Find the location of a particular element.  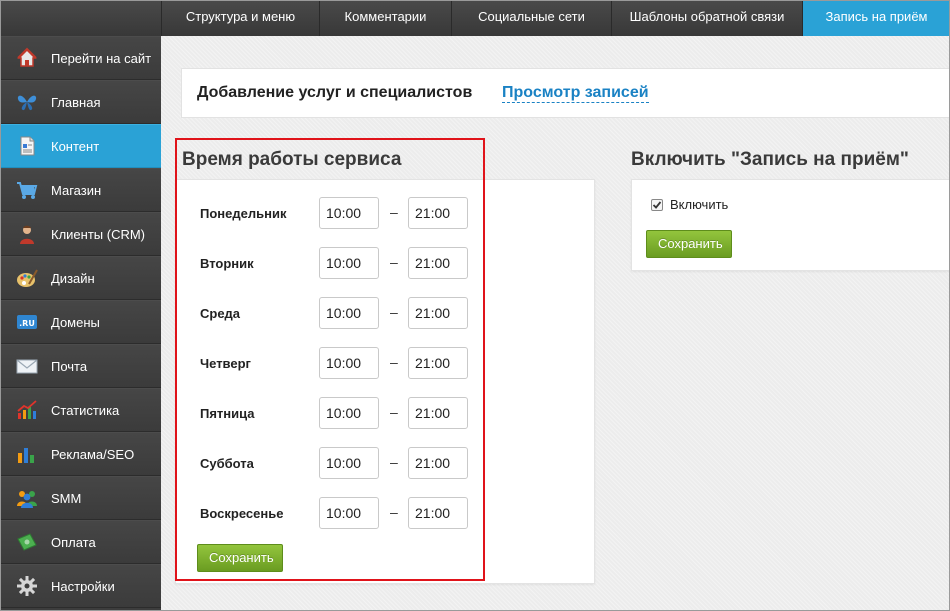

money-icon is located at coordinates (27, 542).